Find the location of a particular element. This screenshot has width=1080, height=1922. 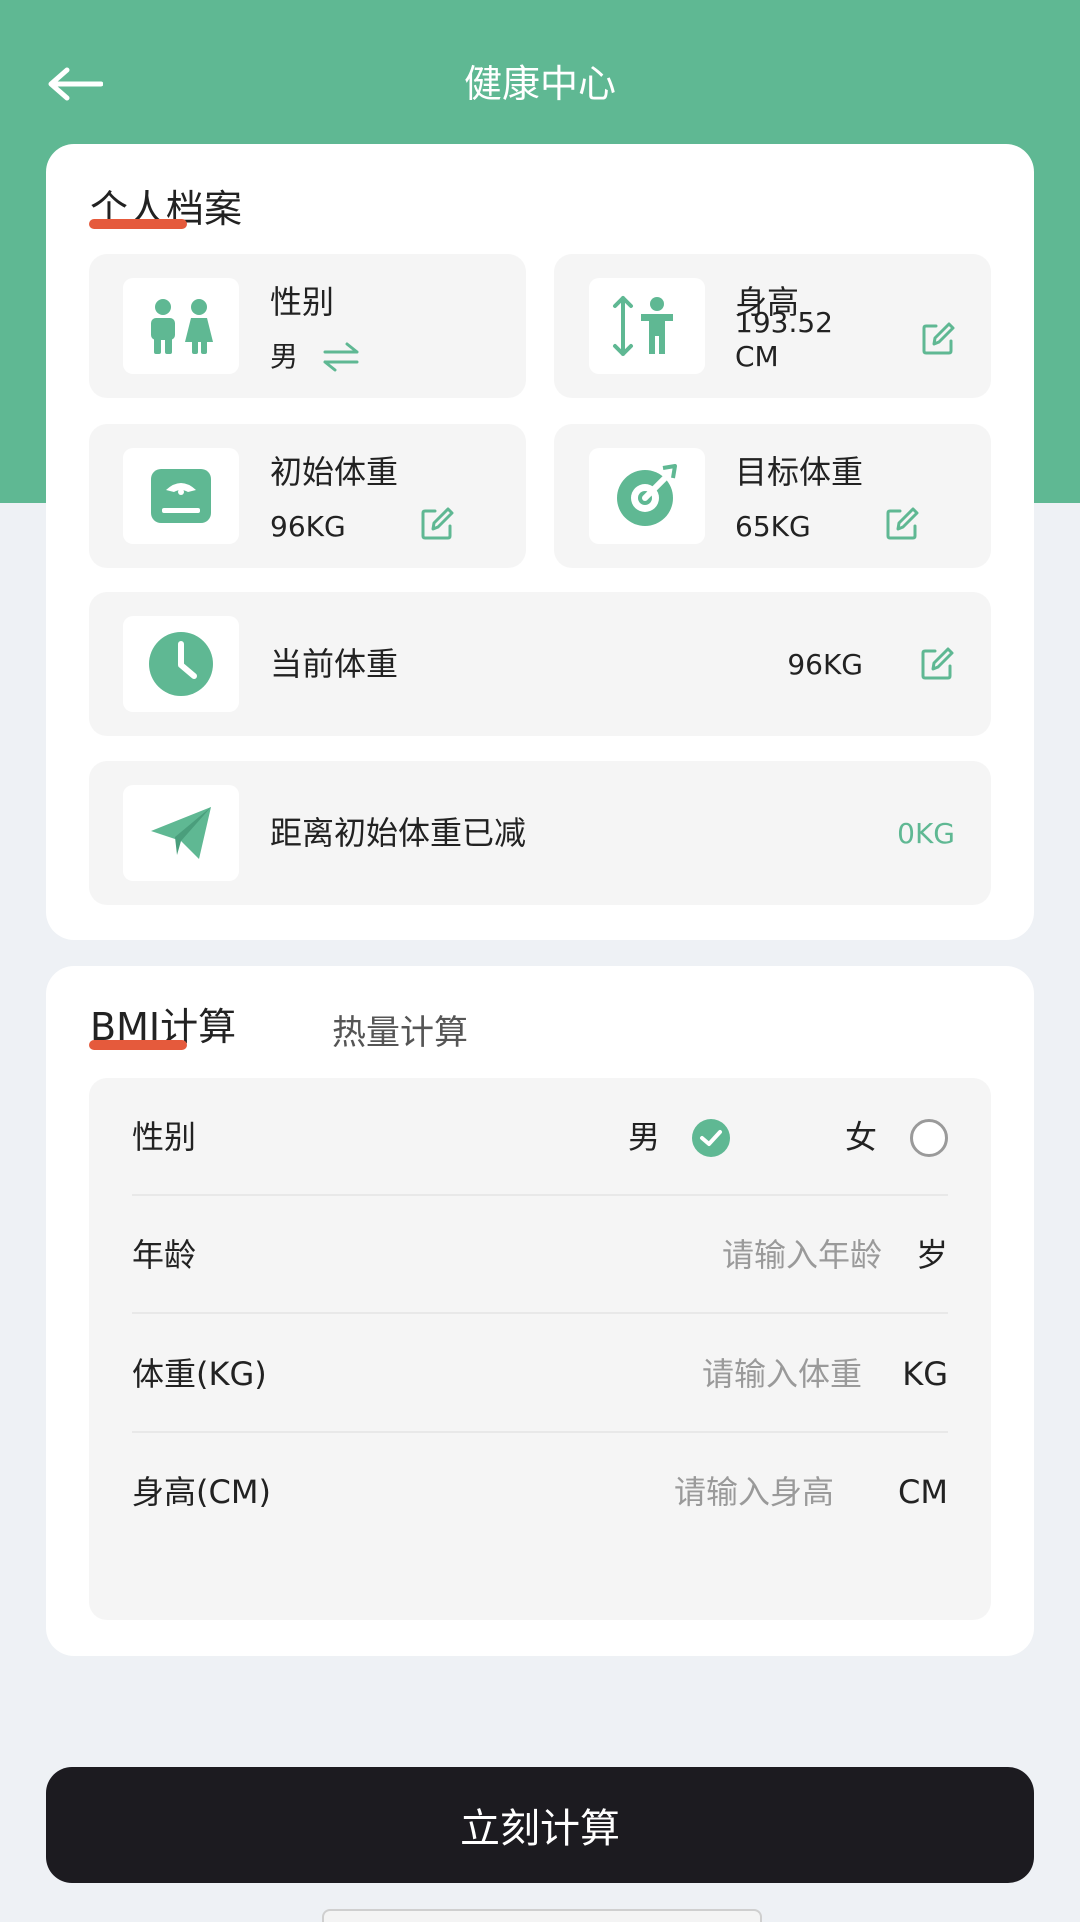

weight-label: 体重(KG) is located at coordinates (199, 1374).